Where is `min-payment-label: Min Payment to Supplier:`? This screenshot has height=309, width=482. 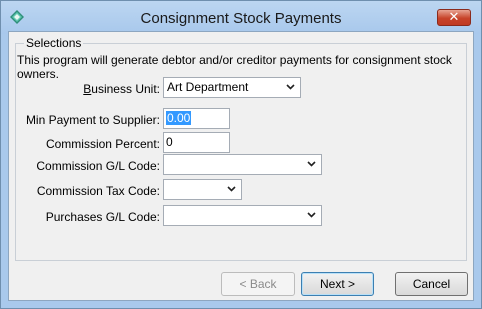 min-payment-label: Min Payment to Supplier: is located at coordinates (92, 120).